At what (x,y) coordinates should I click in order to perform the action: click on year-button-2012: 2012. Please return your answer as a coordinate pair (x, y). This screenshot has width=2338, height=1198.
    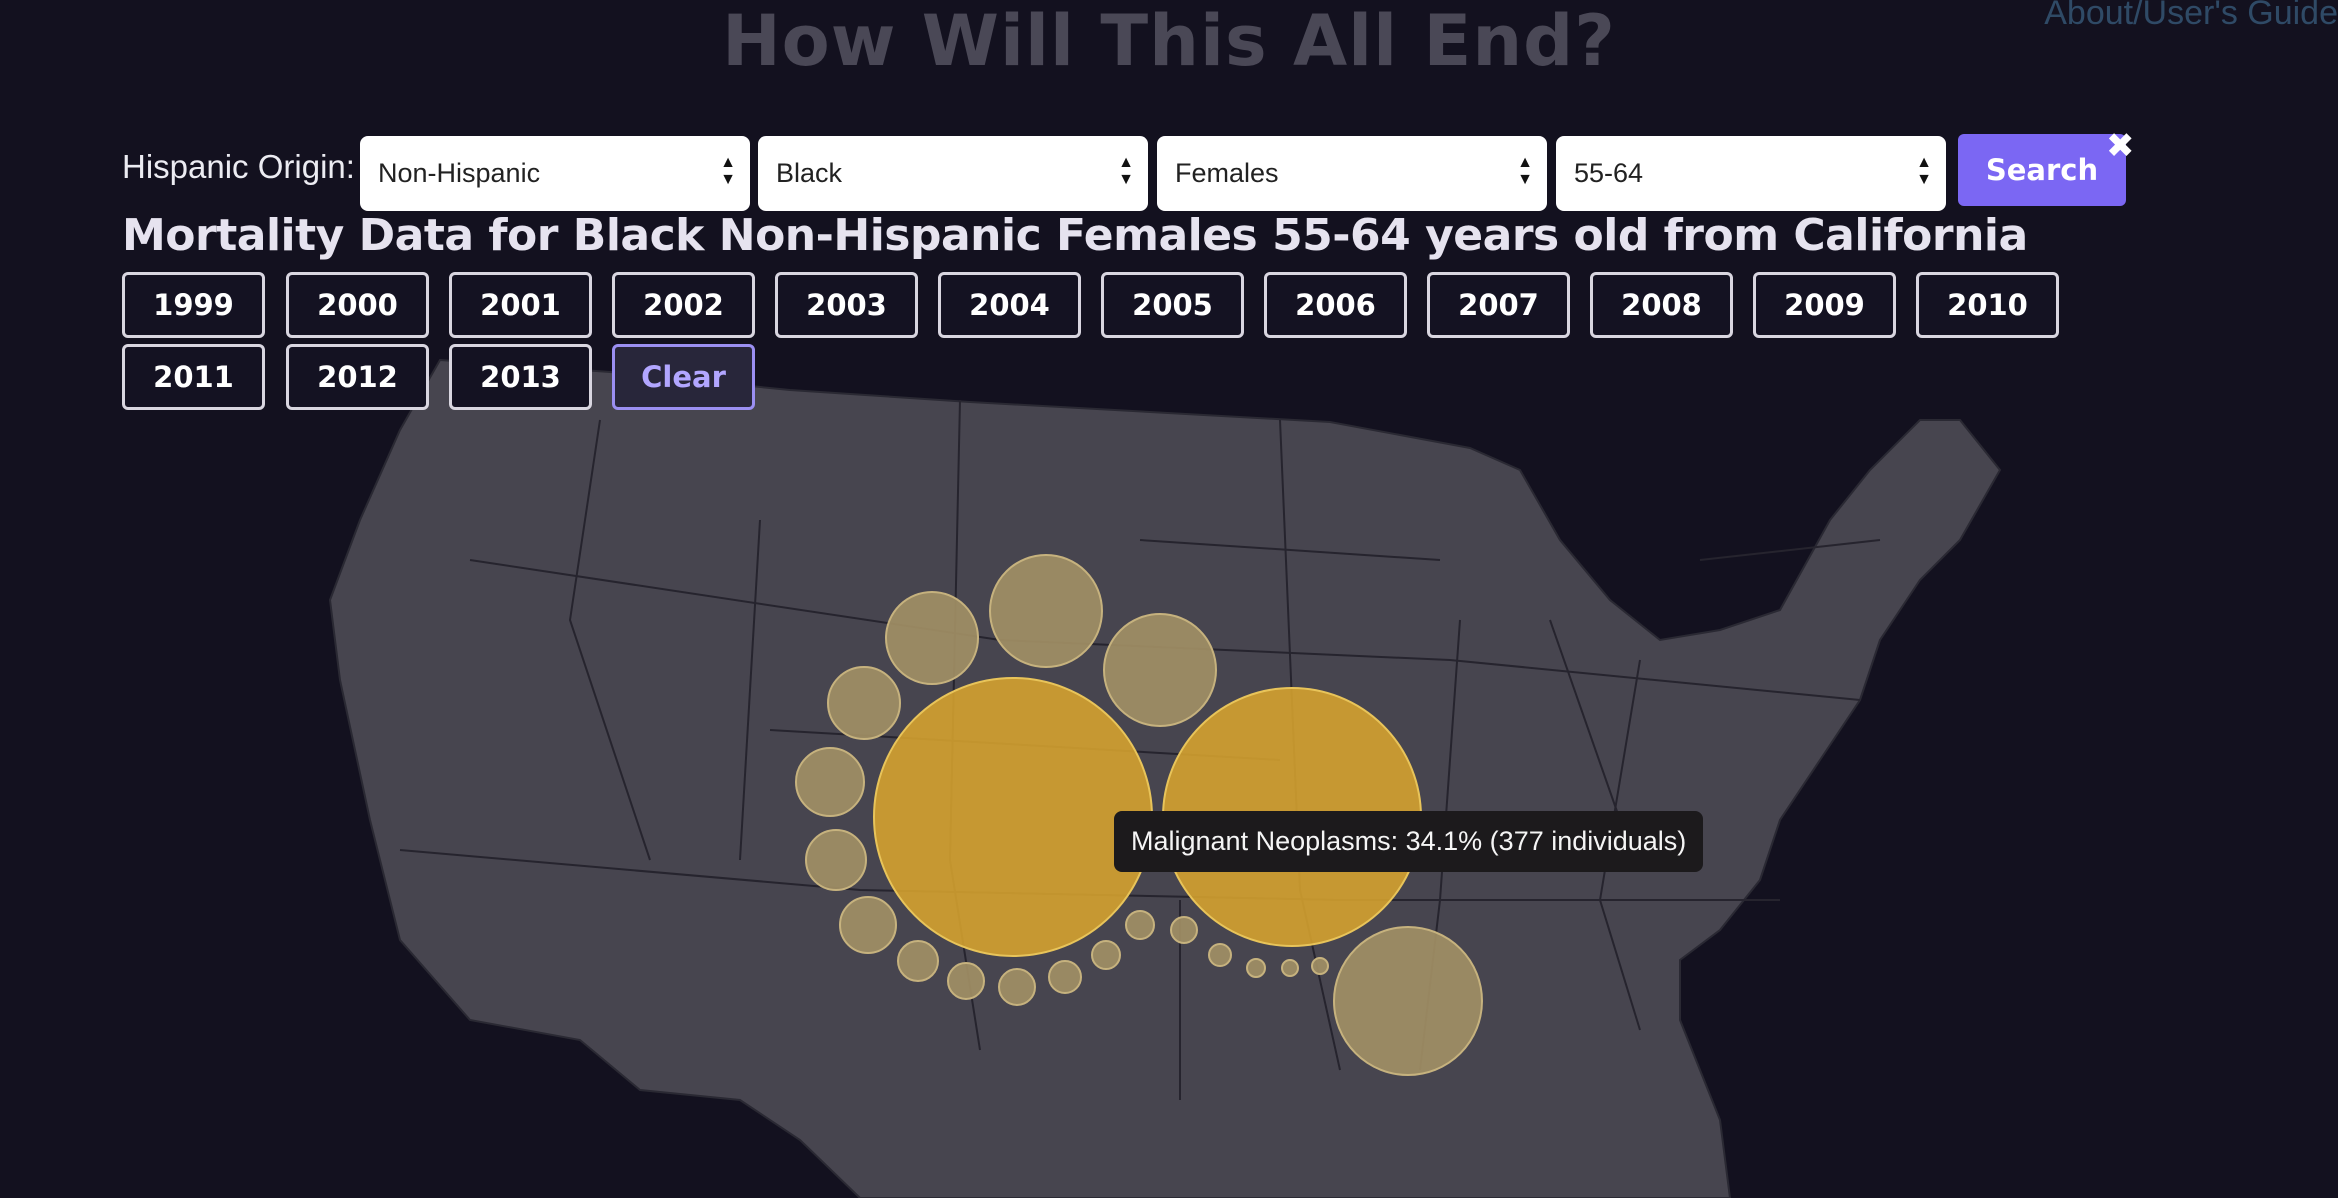
    Looking at the image, I should click on (357, 377).